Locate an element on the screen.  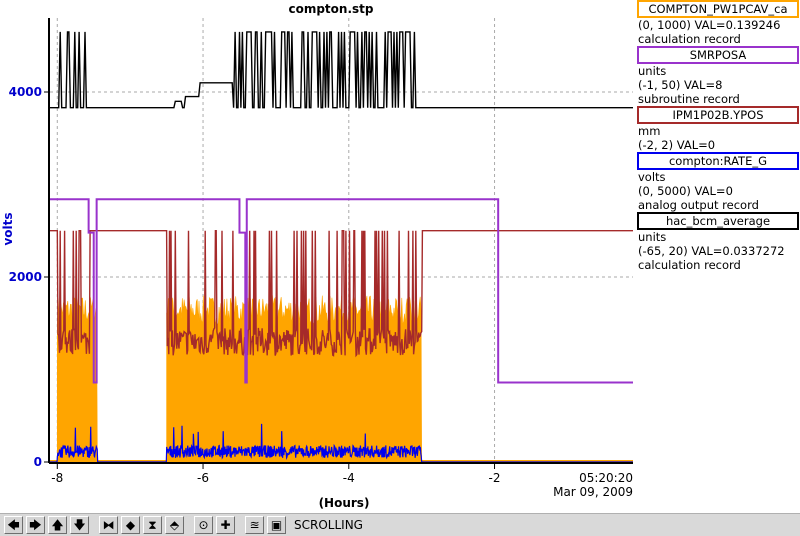
y-tick-label: 2000 is located at coordinates (25, 277).